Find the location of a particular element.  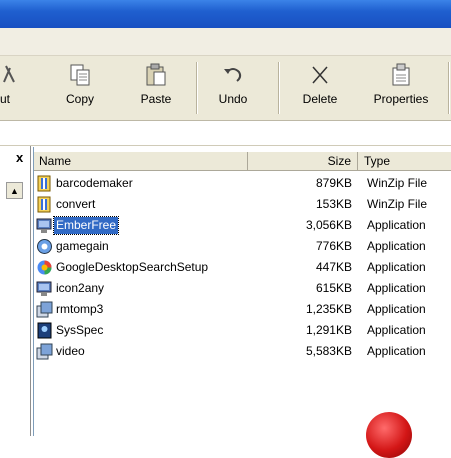

address-bar is located at coordinates (225, 133).